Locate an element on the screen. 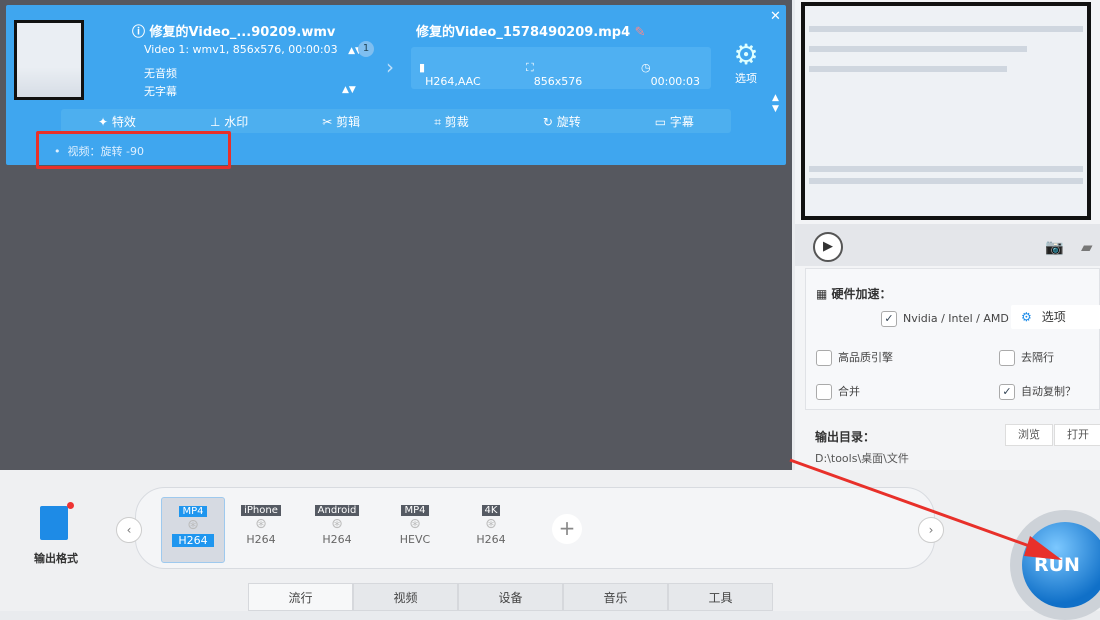 The height and width of the screenshot is (620, 1100). source-title: ⓘ 修复的Video_...90209.wmv is located at coordinates (234, 32).